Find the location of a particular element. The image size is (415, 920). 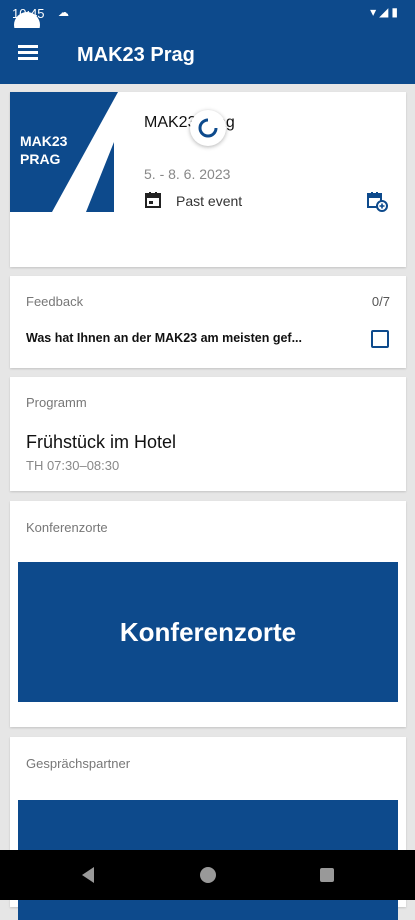

recent-apps-icon is located at coordinates (327, 875).